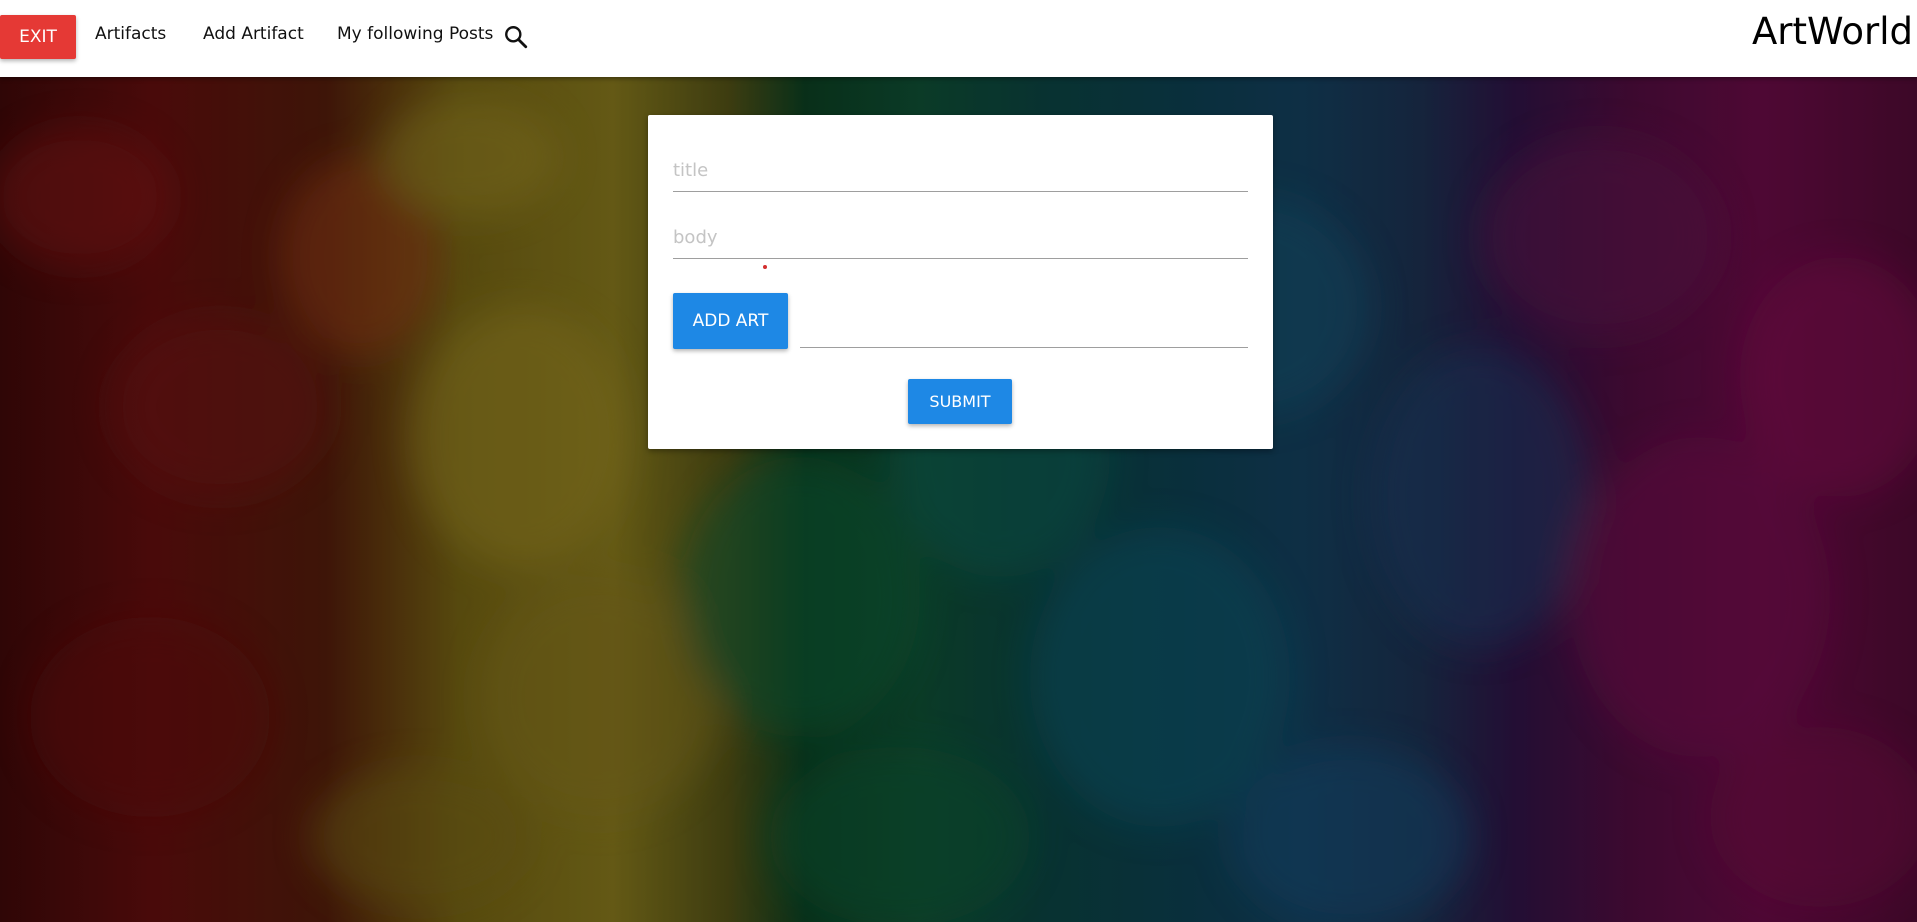 The width and height of the screenshot is (1917, 922). Describe the element at coordinates (130, 34) in the screenshot. I see `nav-link-artifacts: Artifacts` at that location.